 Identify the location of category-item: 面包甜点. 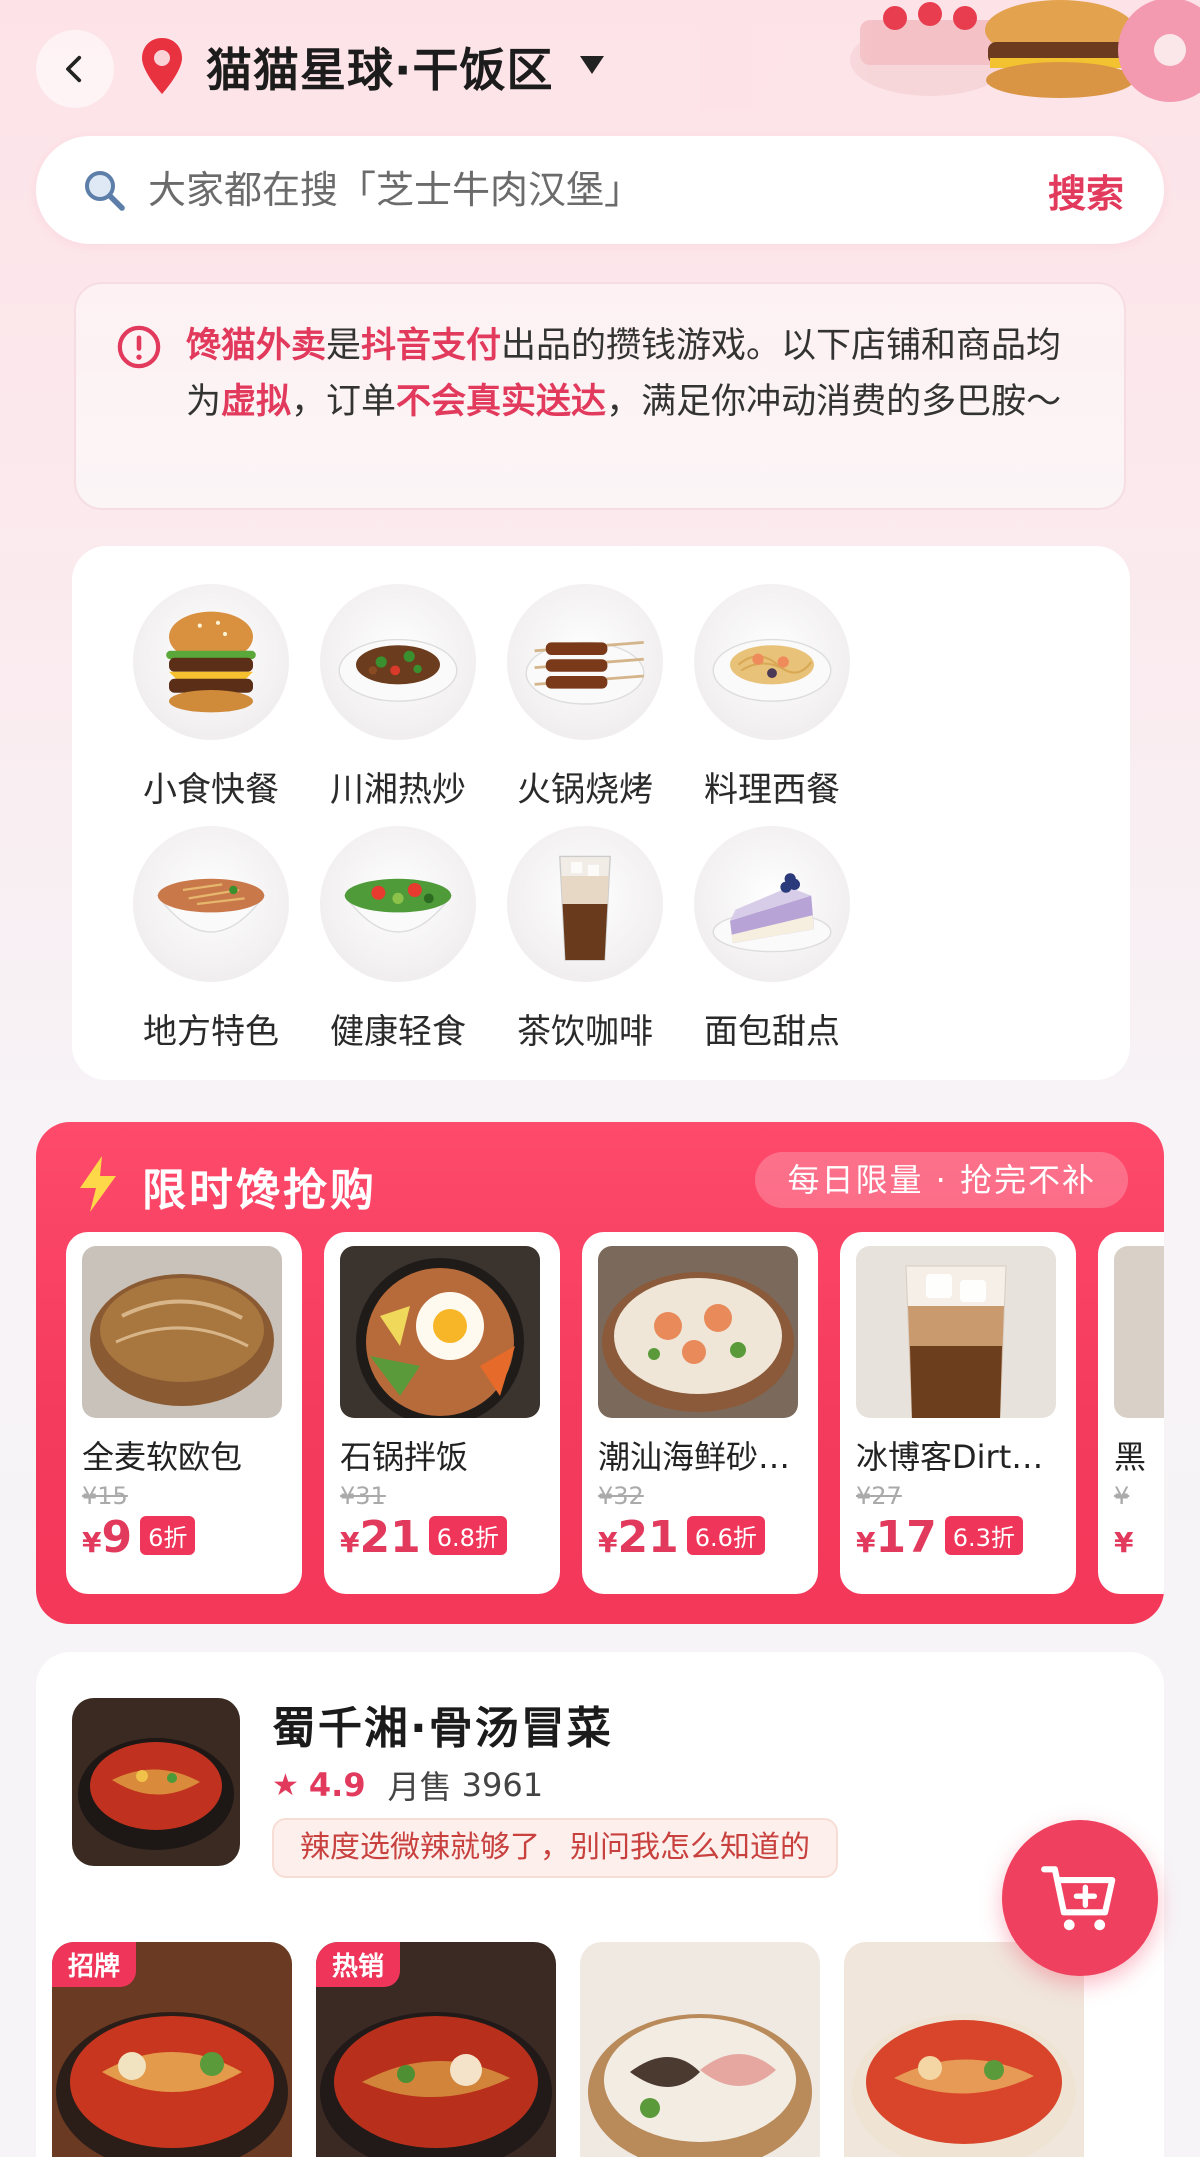
(772, 941).